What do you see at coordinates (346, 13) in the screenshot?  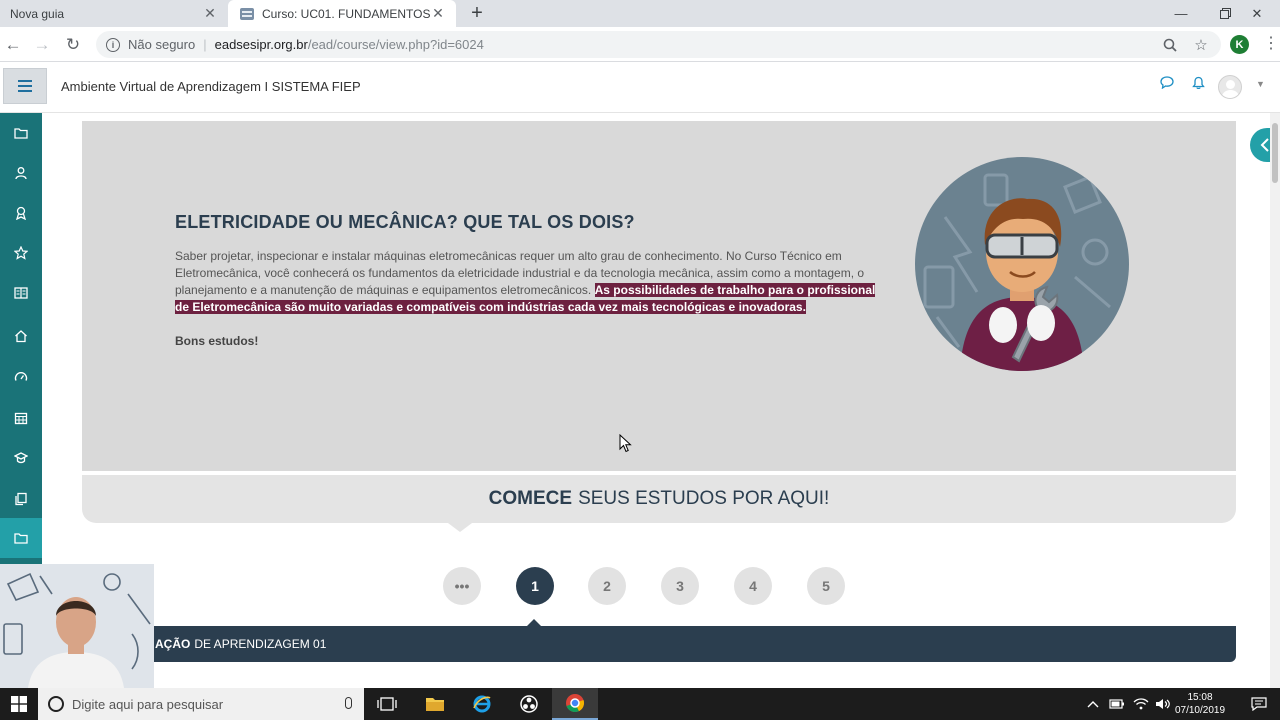 I see `tab-label: Curso: UC01. FUNDAMENTOS EL` at bounding box center [346, 13].